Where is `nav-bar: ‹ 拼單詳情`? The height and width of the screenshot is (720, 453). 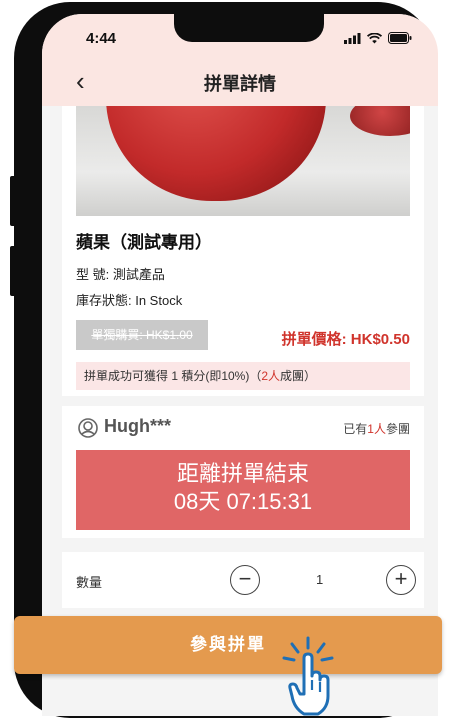
nav-bar: ‹ 拼單詳情 is located at coordinates (240, 82).